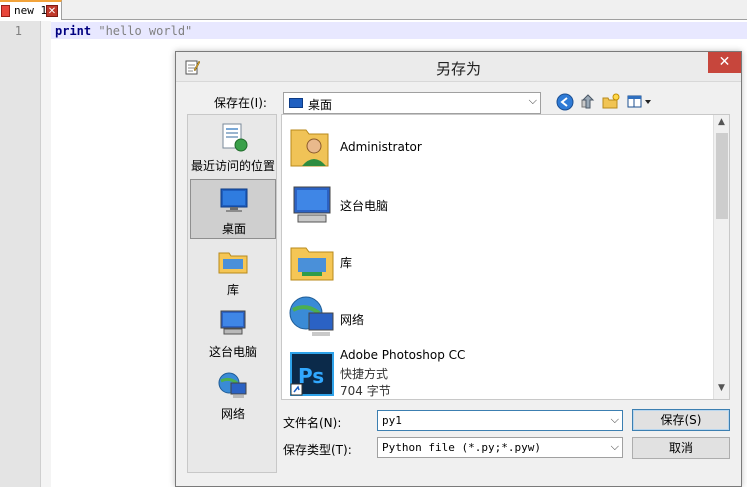  I want to click on save-type-dropdown: Python file (*.py;*.pyw) ⌵, so click(500, 447).